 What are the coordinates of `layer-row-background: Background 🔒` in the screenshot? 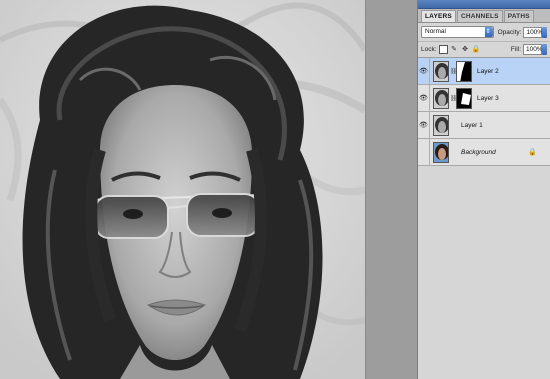 It's located at (484, 152).